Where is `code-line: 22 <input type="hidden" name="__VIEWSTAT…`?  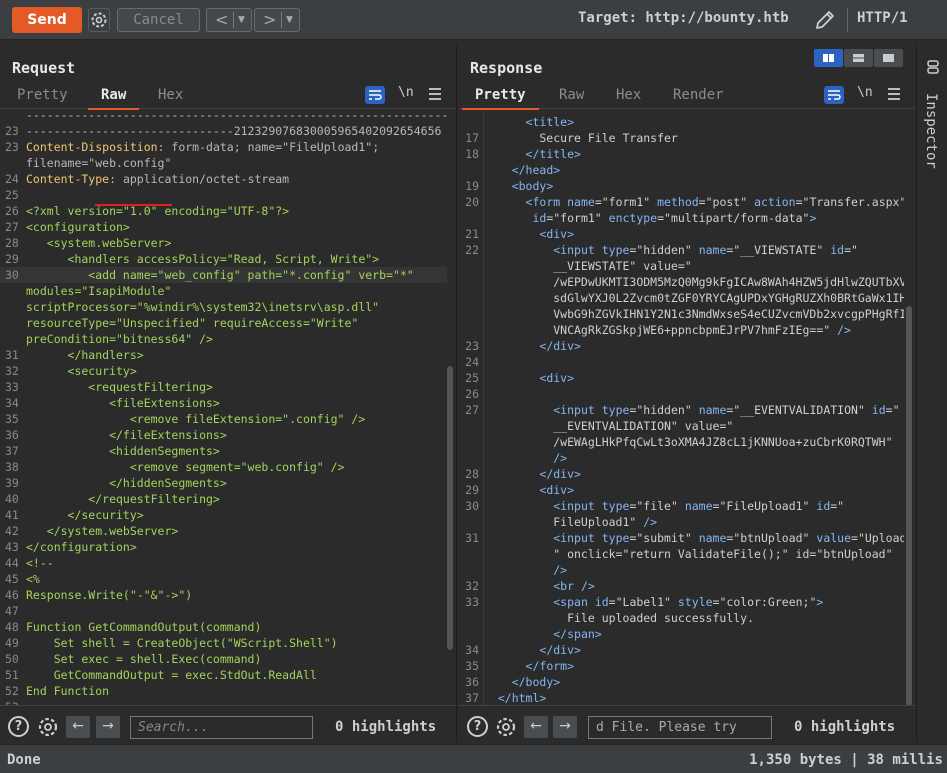 code-line: 22 <input type="hidden" name="__VIEWSTAT… is located at coordinates (681, 250).